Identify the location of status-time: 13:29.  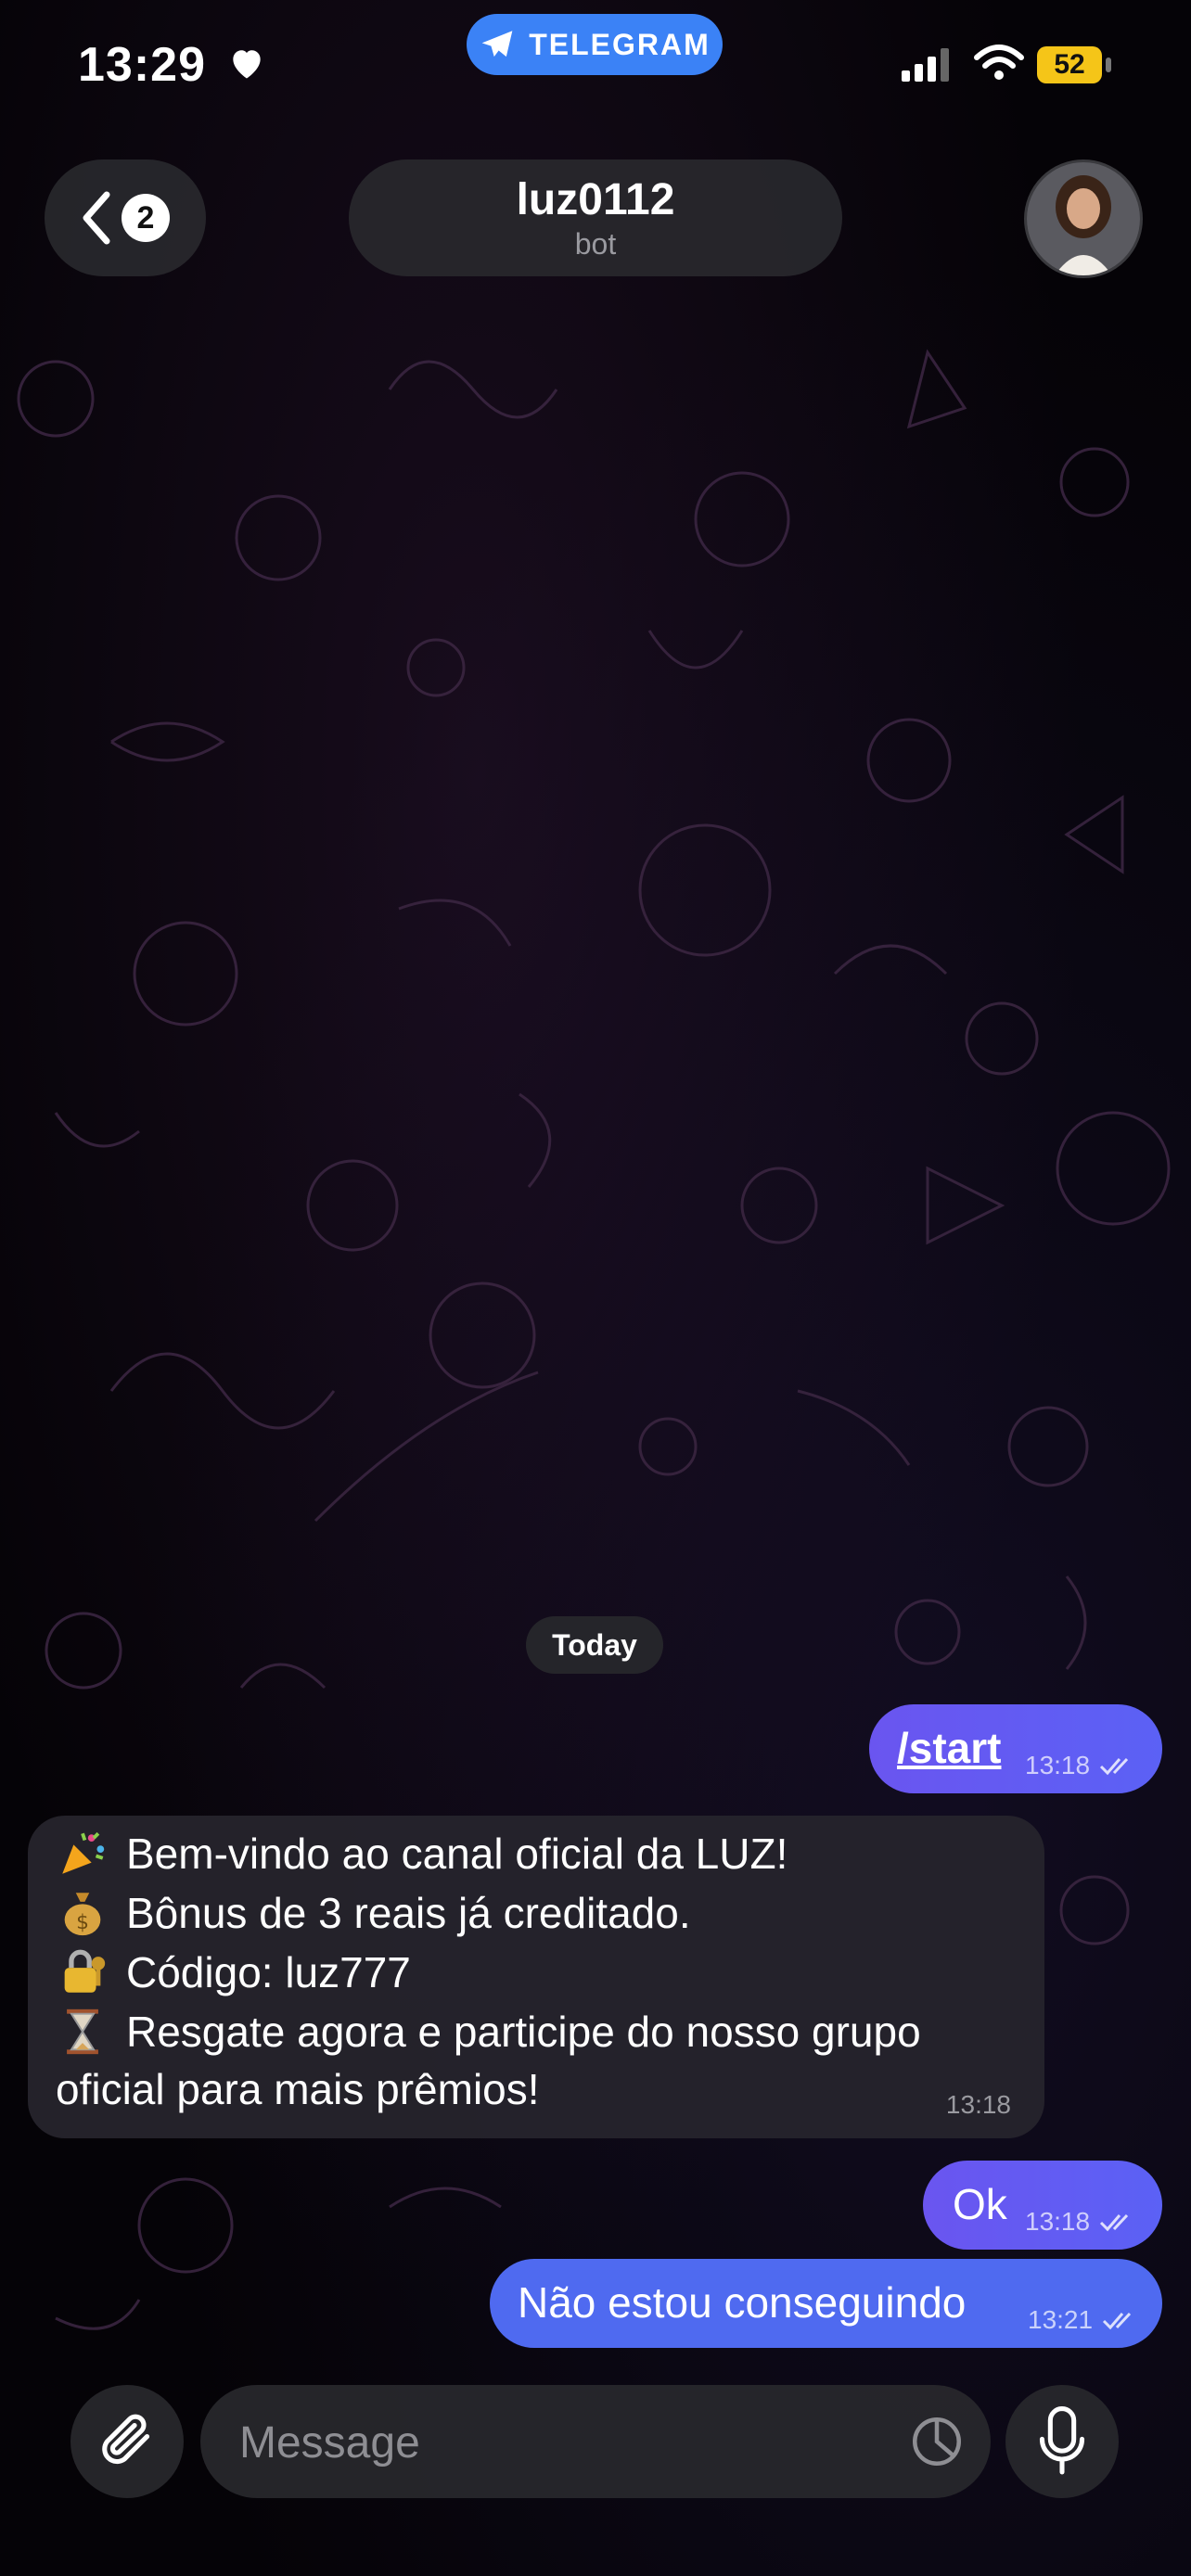
(142, 65).